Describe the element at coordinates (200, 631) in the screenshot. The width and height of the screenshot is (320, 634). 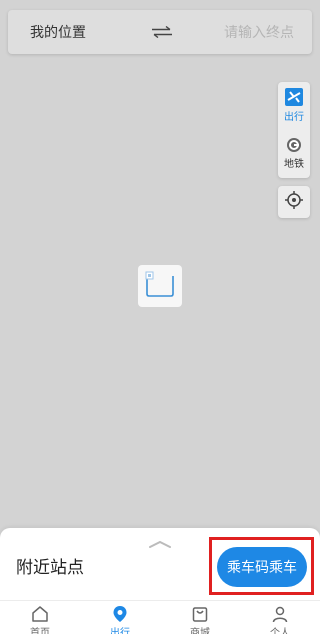
I see `tab-mall-label: 商城` at that location.